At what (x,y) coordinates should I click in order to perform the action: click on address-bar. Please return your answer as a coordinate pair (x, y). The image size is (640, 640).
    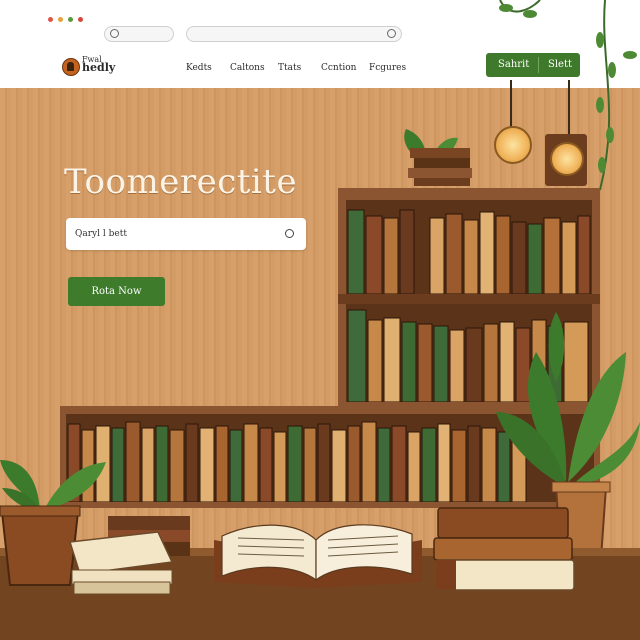
    Looking at the image, I should click on (294, 34).